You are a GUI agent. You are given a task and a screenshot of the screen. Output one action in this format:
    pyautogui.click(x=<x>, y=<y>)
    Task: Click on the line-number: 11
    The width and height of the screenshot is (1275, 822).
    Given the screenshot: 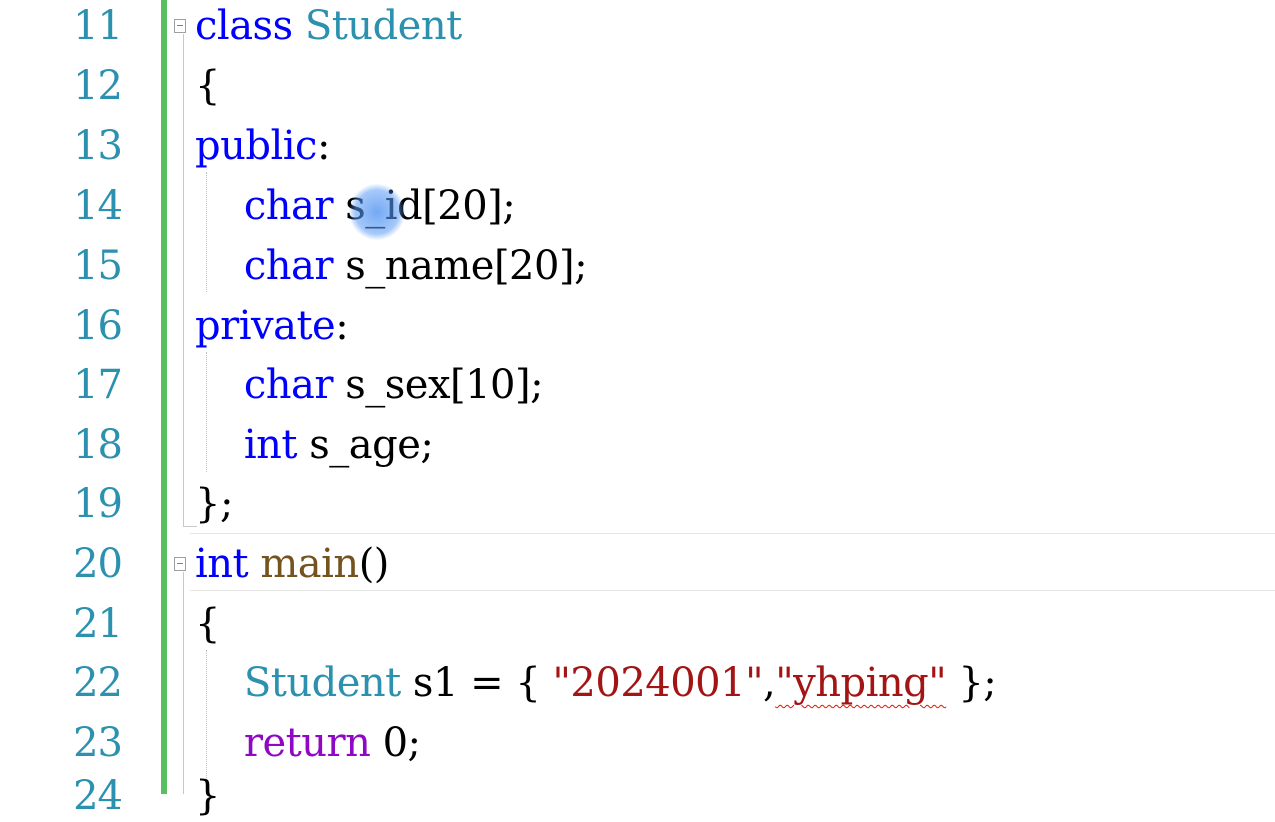 What is the action you would take?
    pyautogui.click(x=98, y=26)
    